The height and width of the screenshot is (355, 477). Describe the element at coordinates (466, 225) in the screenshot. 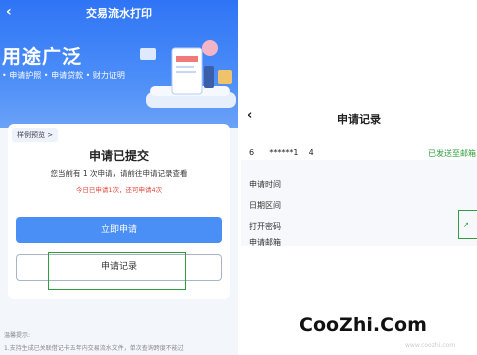

I see `cursor-icon: ↗` at that location.